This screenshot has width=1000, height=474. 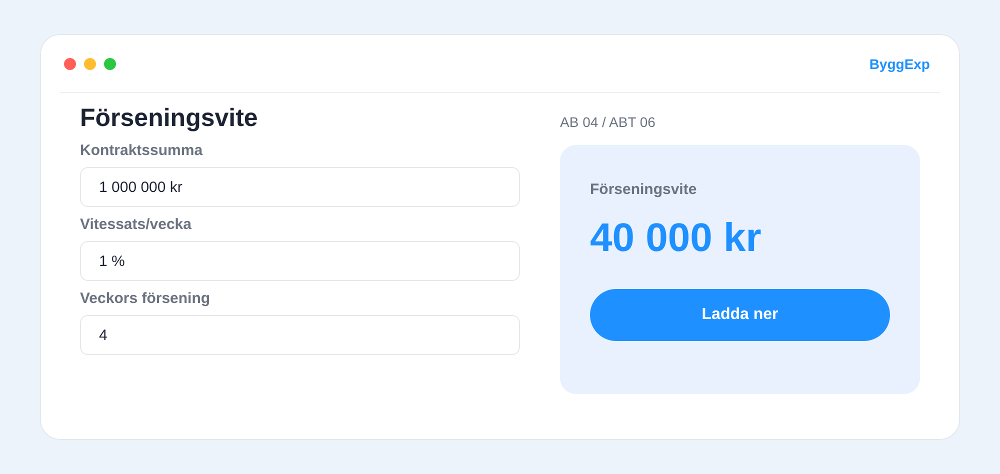 What do you see at coordinates (142, 151) in the screenshot?
I see `field-label: Kontraktssumma` at bounding box center [142, 151].